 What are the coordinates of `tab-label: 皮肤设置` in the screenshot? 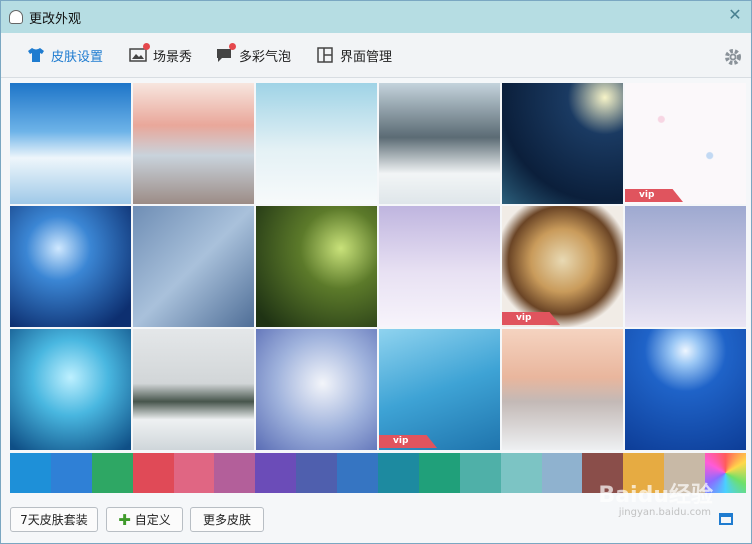 It's located at (77, 57).